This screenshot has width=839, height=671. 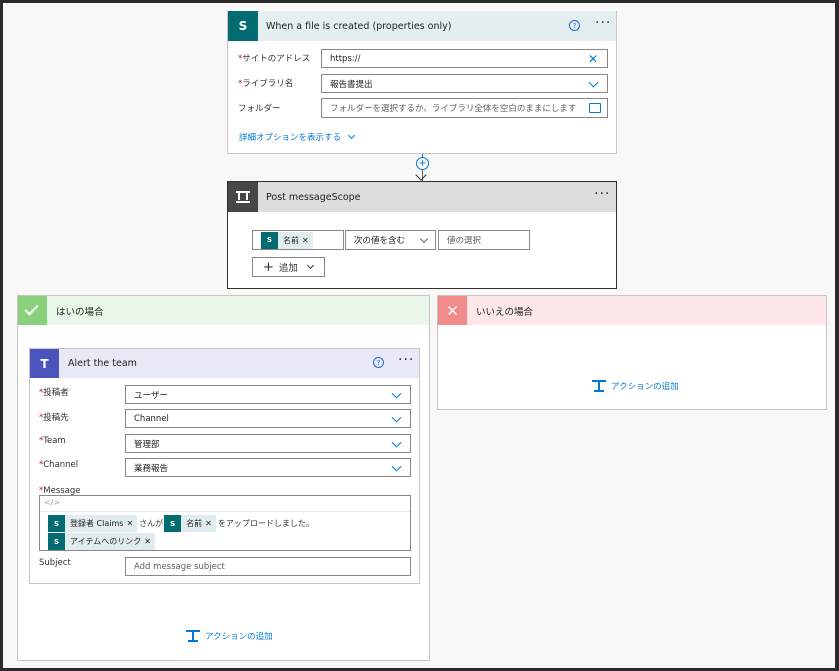 What do you see at coordinates (464, 108) in the screenshot?
I see `folder-field: フォルダーを選択するか、ライブラリ全体を空白のままにします` at bounding box center [464, 108].